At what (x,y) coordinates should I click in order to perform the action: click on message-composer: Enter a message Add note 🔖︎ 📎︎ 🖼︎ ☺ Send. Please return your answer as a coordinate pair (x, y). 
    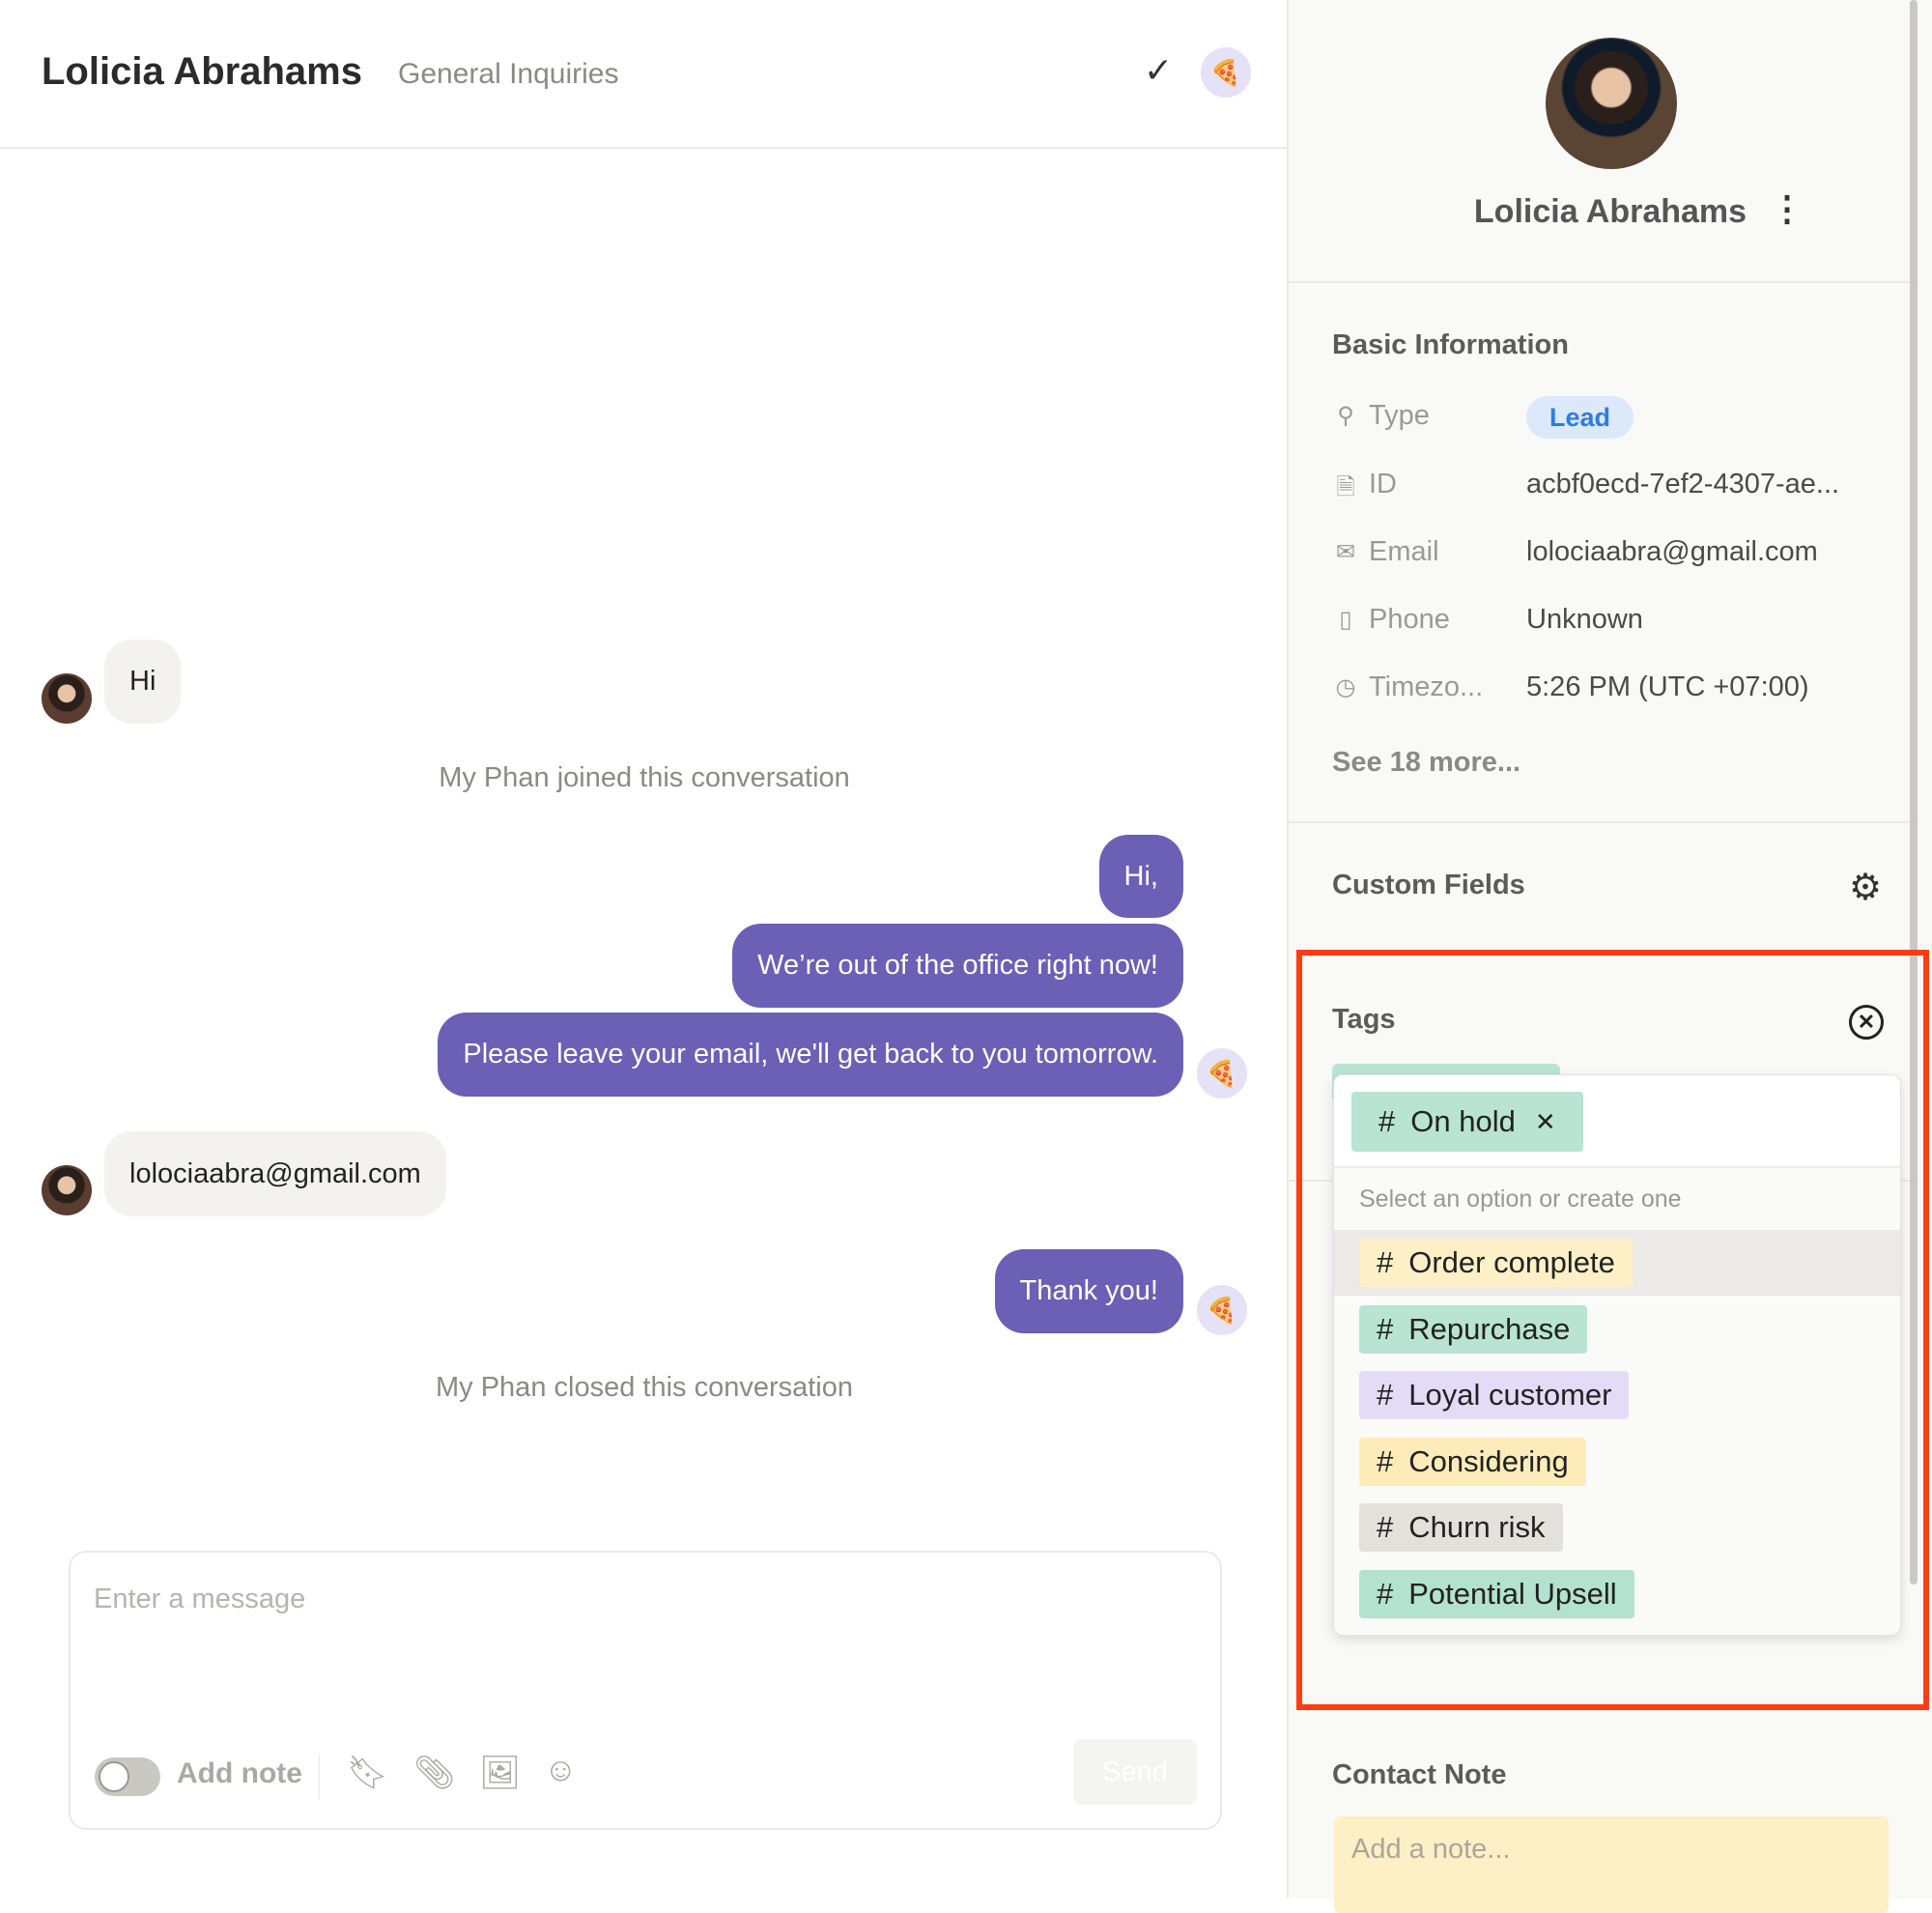
    Looking at the image, I should click on (645, 1690).